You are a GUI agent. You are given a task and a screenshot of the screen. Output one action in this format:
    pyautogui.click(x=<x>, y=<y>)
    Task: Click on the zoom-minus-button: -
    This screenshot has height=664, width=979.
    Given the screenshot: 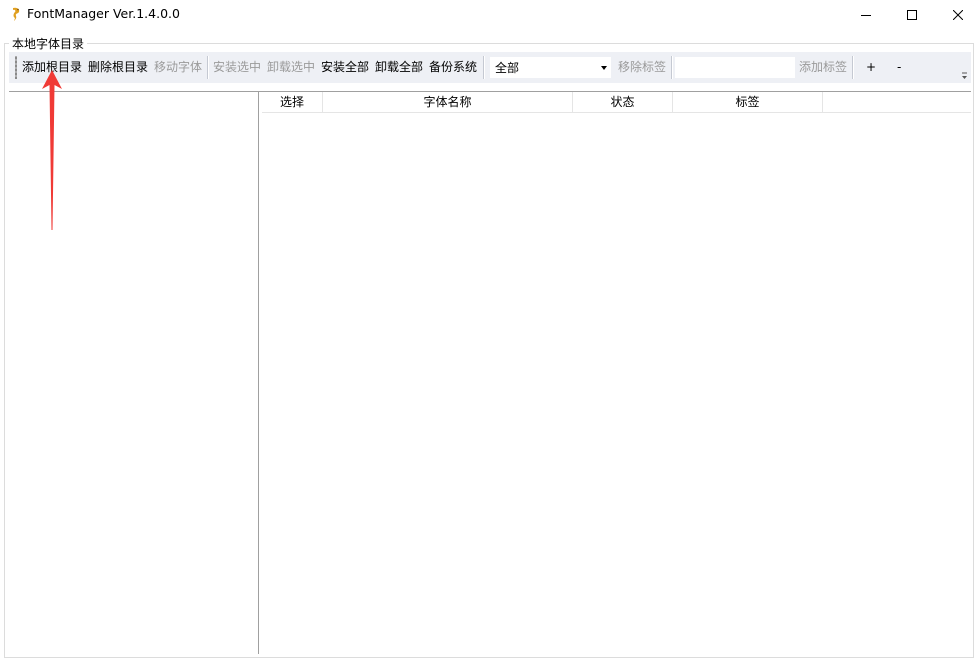 What is the action you would take?
    pyautogui.click(x=899, y=67)
    